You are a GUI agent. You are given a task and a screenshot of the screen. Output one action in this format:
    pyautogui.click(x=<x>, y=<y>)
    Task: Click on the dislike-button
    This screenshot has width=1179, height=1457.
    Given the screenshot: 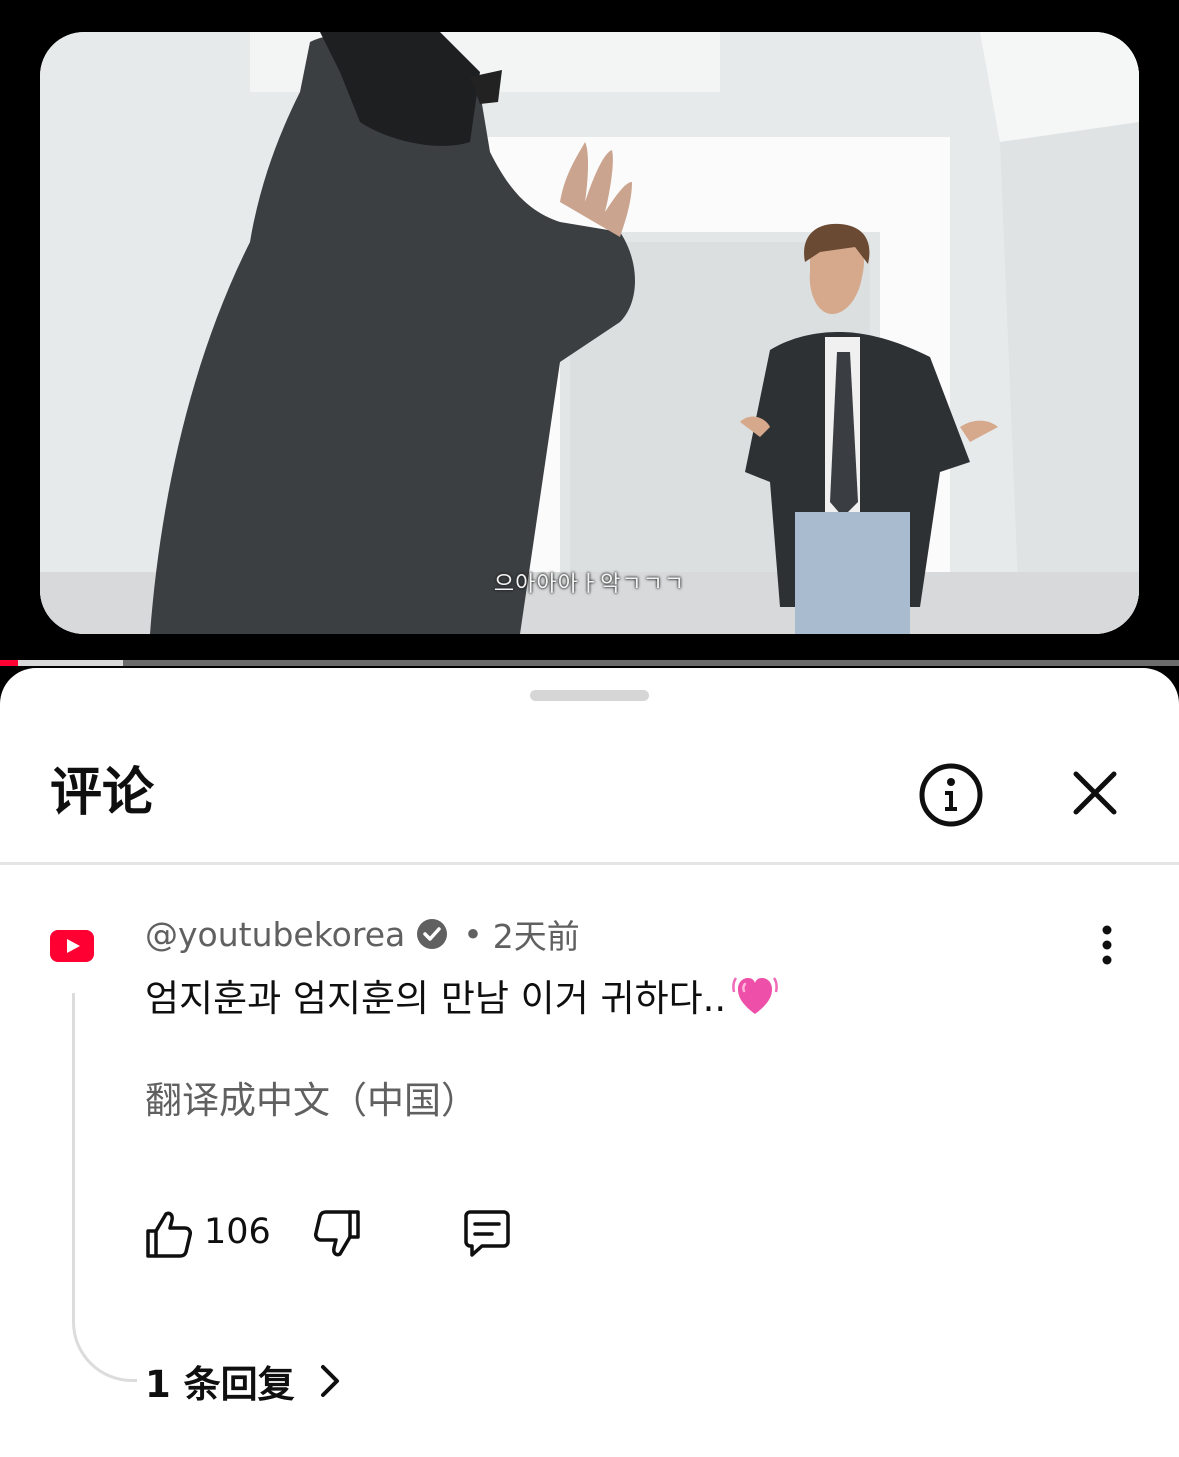 What is the action you would take?
    pyautogui.click(x=338, y=1234)
    